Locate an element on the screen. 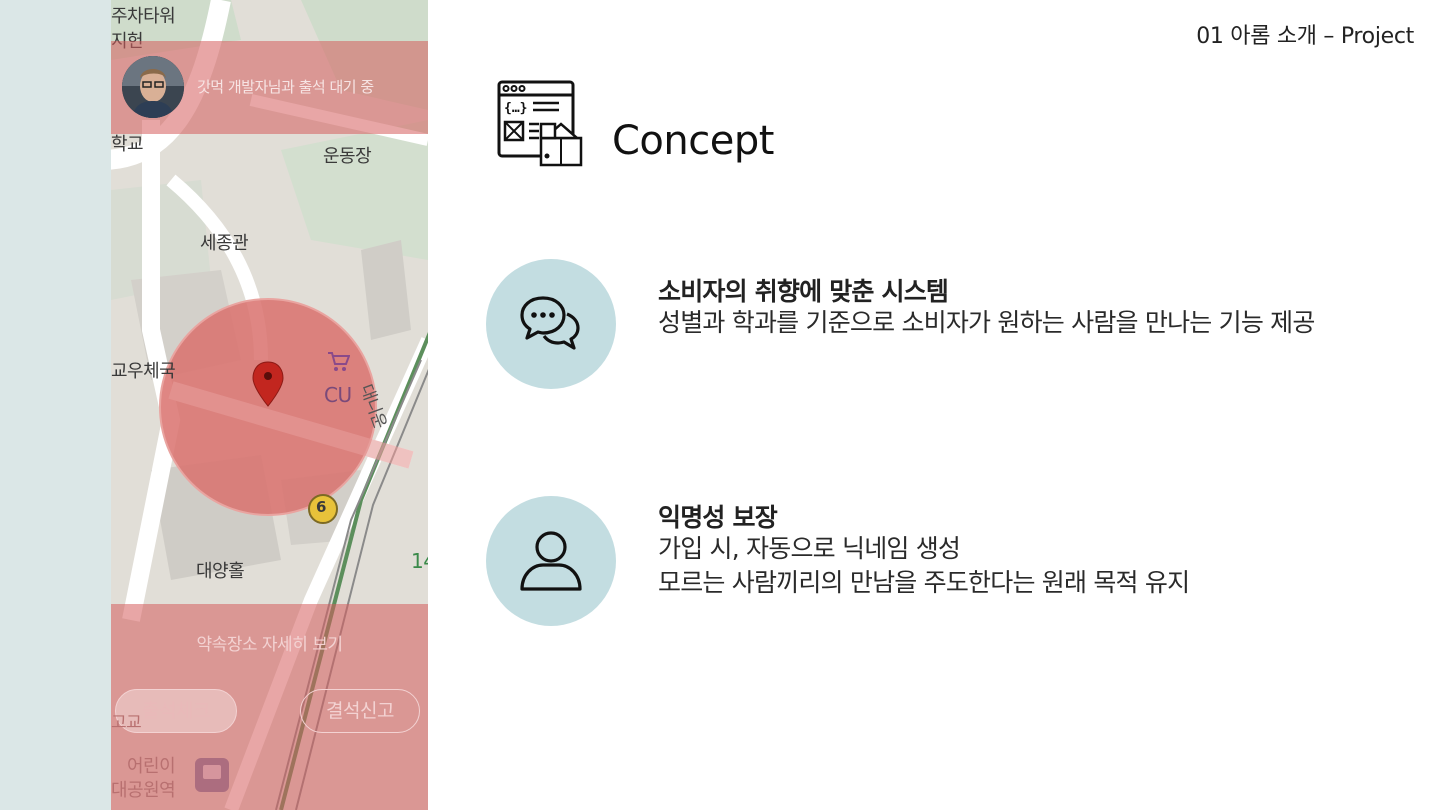  map-label-children-park: 어린이 is located at coordinates (151, 766).